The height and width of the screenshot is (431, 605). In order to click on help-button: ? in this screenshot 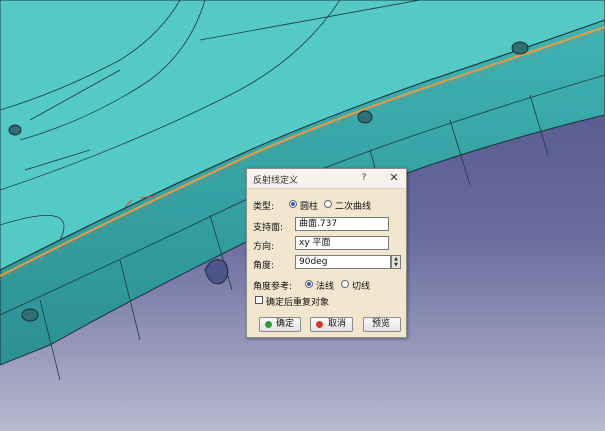, I will do `click(364, 178)`.